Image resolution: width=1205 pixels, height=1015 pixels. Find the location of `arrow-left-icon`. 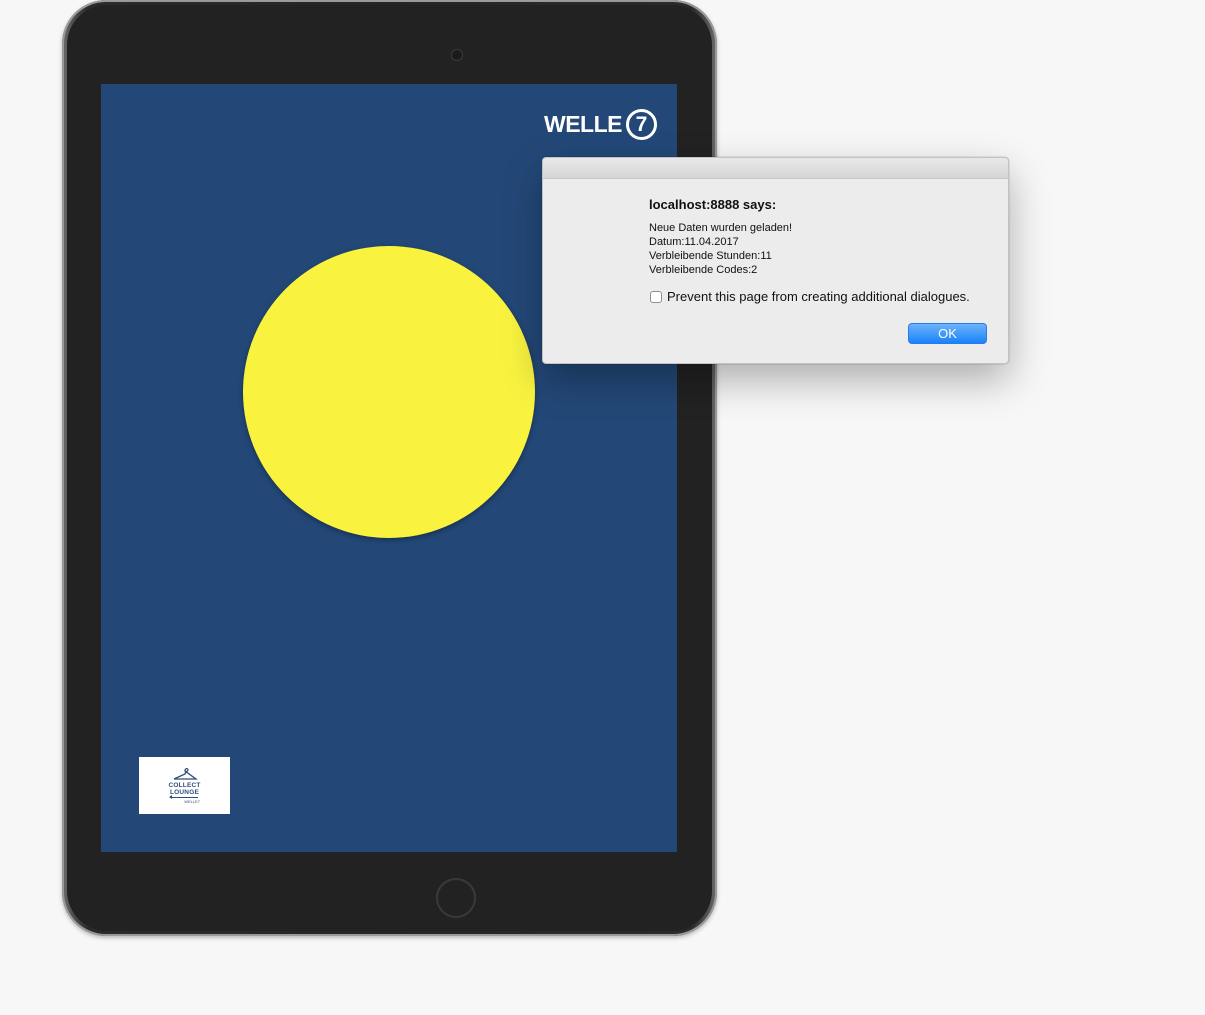

arrow-left-icon is located at coordinates (183, 796).